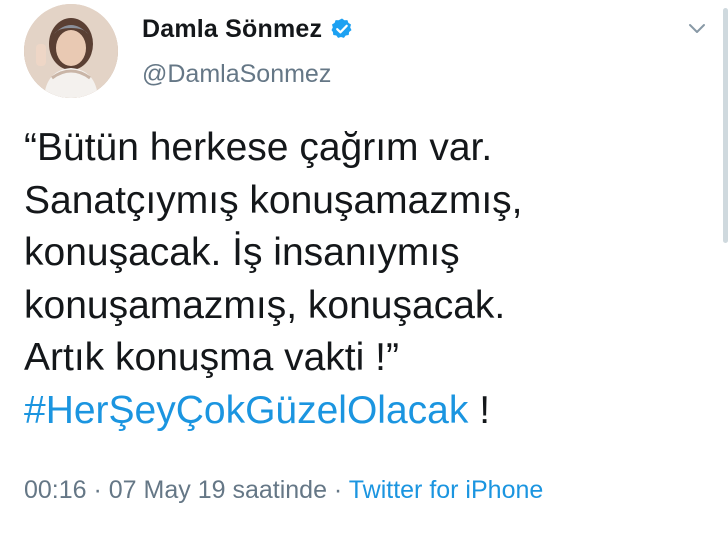  I want to click on avatar, so click(71, 51).